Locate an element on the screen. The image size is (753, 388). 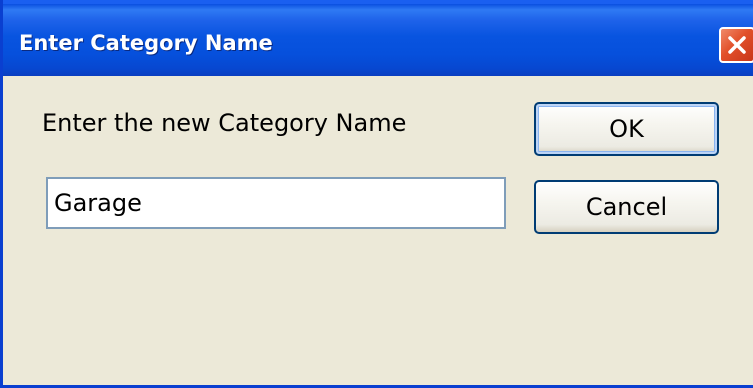
close-icon is located at coordinates (737, 45).